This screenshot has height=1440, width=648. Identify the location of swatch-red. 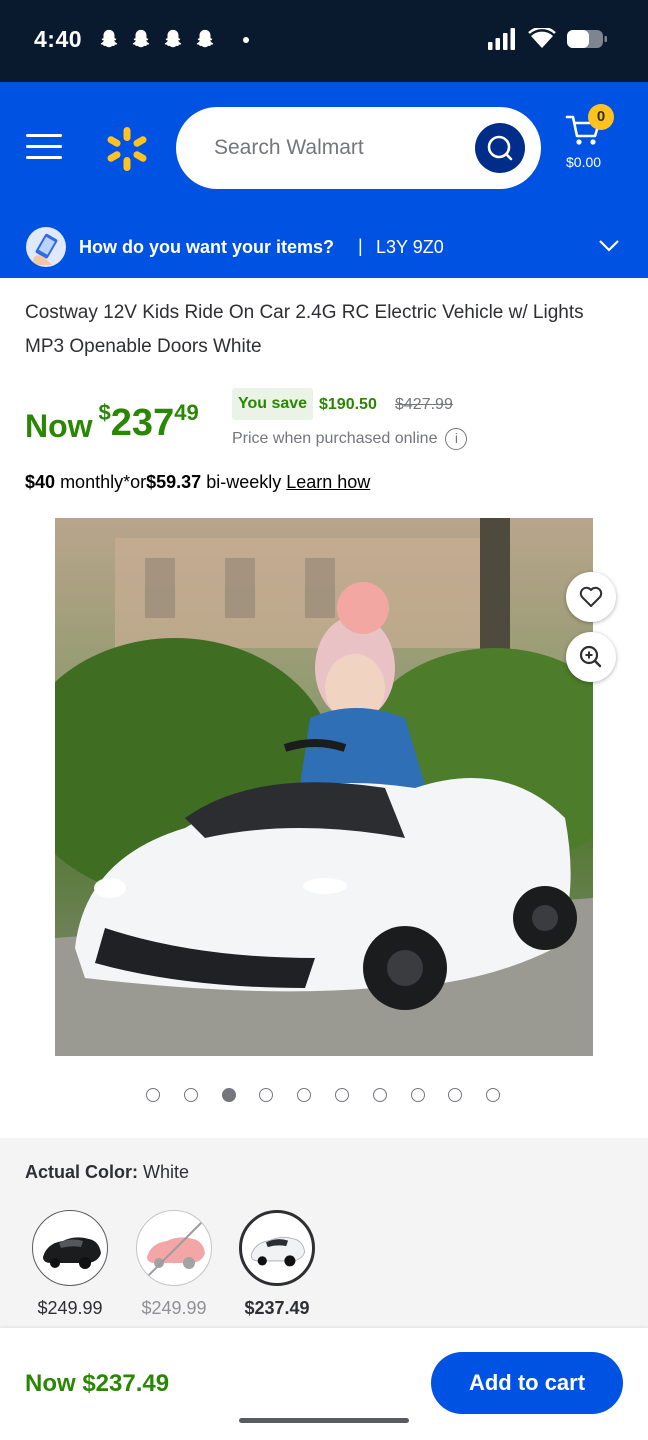
(174, 1248).